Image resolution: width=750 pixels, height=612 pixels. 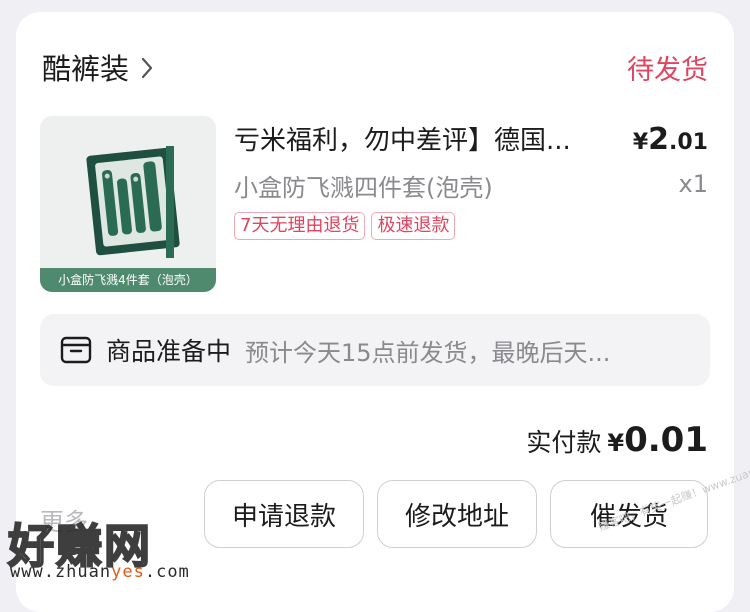 I want to click on paid-amount: ¥0.01, so click(x=657, y=440).